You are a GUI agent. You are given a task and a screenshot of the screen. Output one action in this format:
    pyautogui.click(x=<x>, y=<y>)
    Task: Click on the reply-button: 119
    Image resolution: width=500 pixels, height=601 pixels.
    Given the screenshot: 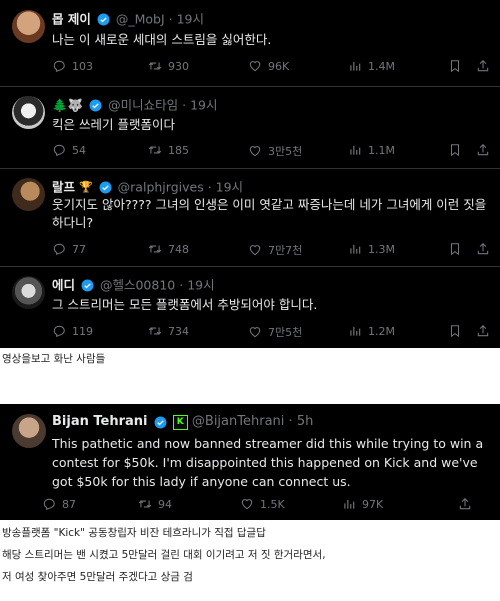 What is the action you would take?
    pyautogui.click(x=72, y=331)
    